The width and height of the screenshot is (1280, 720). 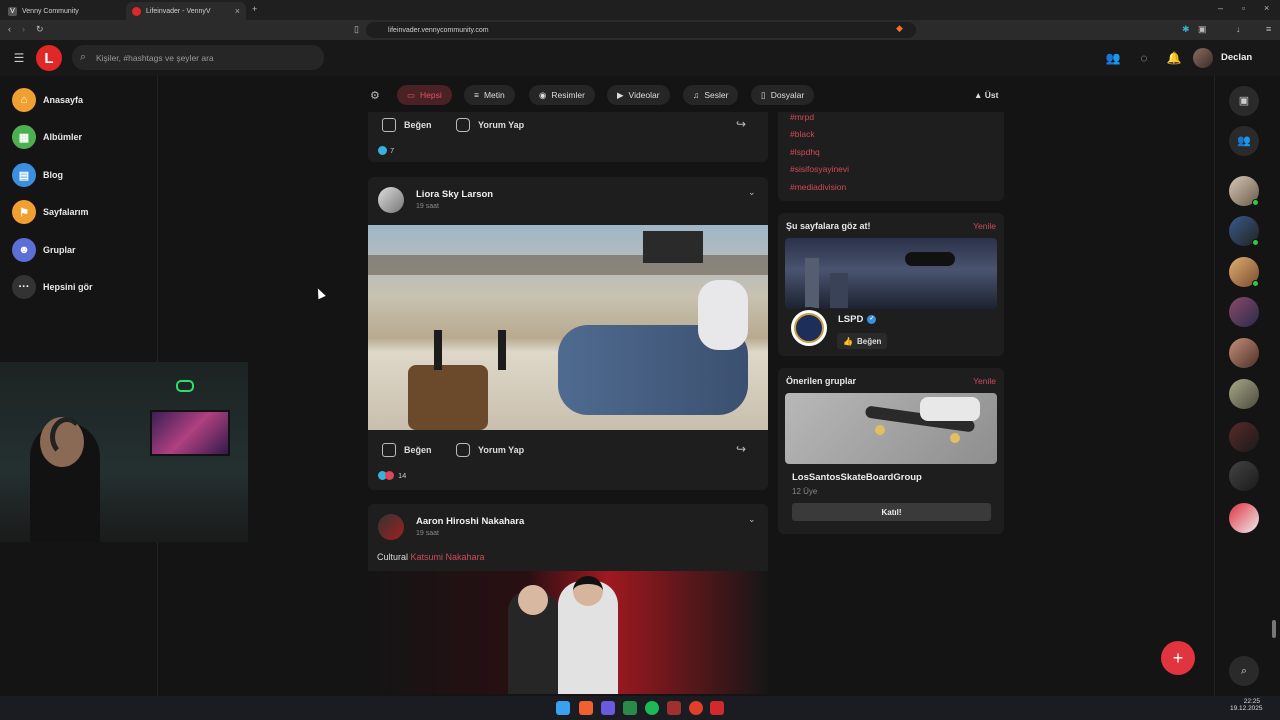 I want to click on discord-icon, so click(x=608, y=708).